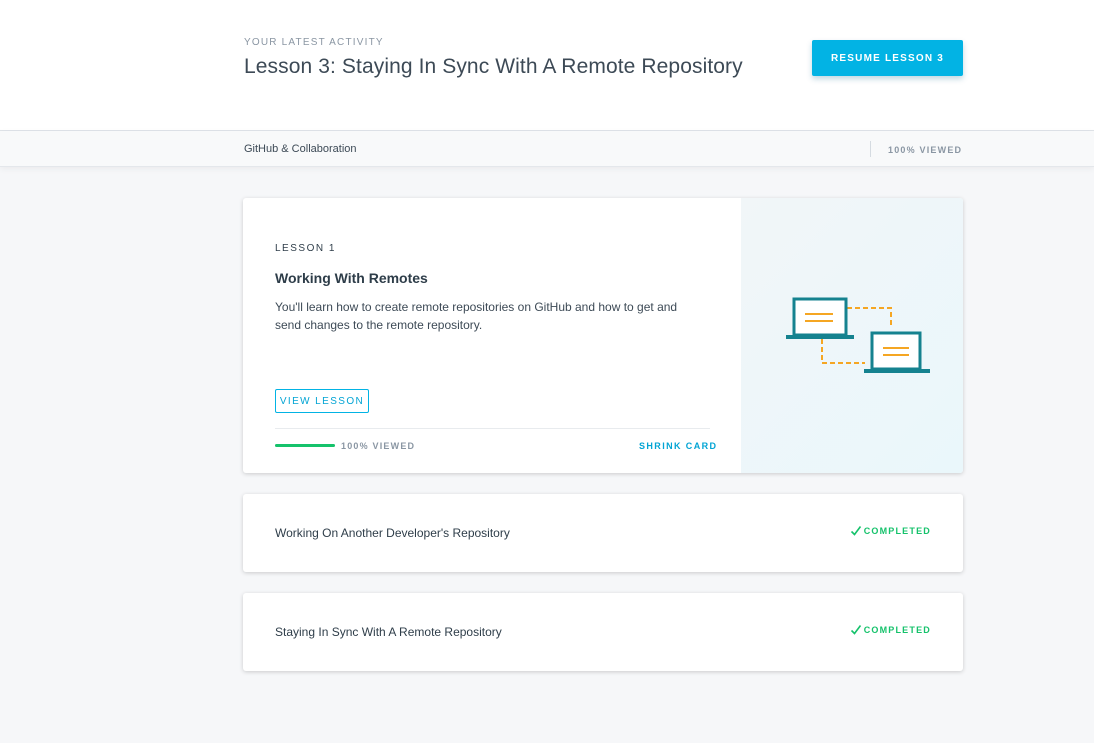 This screenshot has width=1094, height=743. I want to click on progress-label: 100% VIEWED, so click(378, 446).